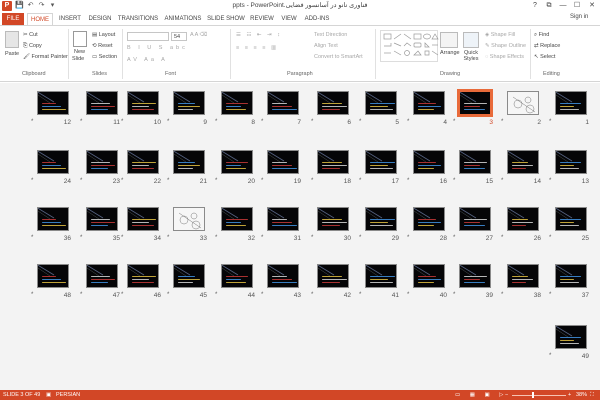 The width and height of the screenshot is (600, 400). What do you see at coordinates (40, 19) in the screenshot?
I see `tab-home: HOME` at bounding box center [40, 19].